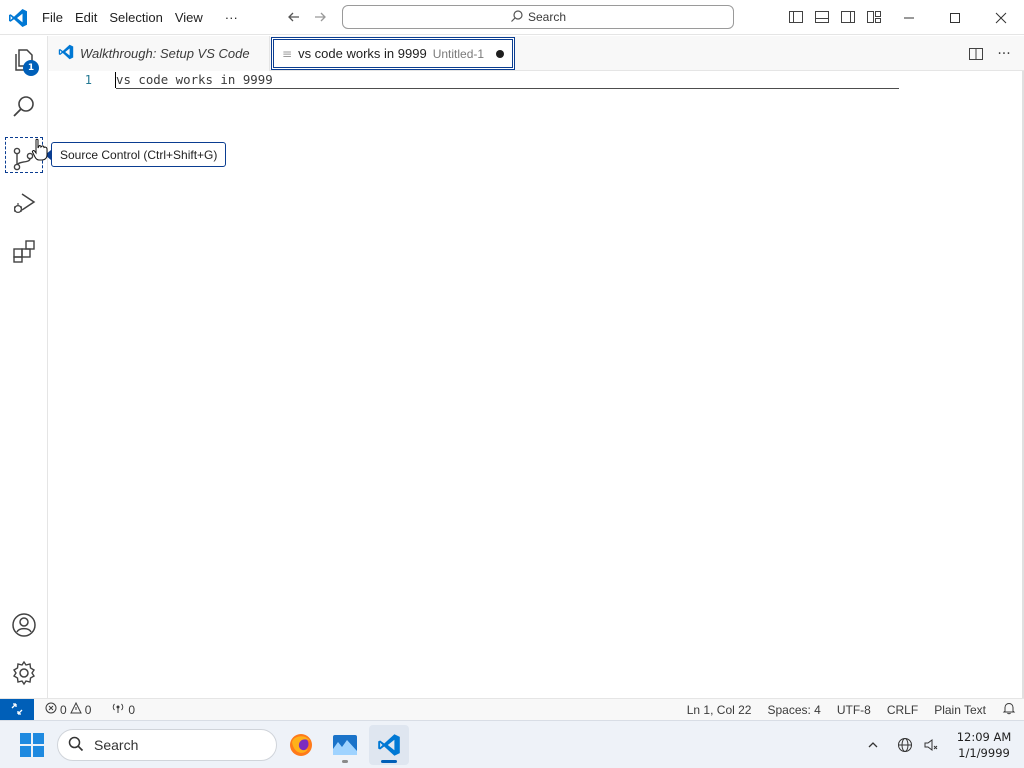 The image size is (1024, 768). Describe the element at coordinates (984, 745) in the screenshot. I see `clock: 12:09 AM 1/1/9999` at that location.